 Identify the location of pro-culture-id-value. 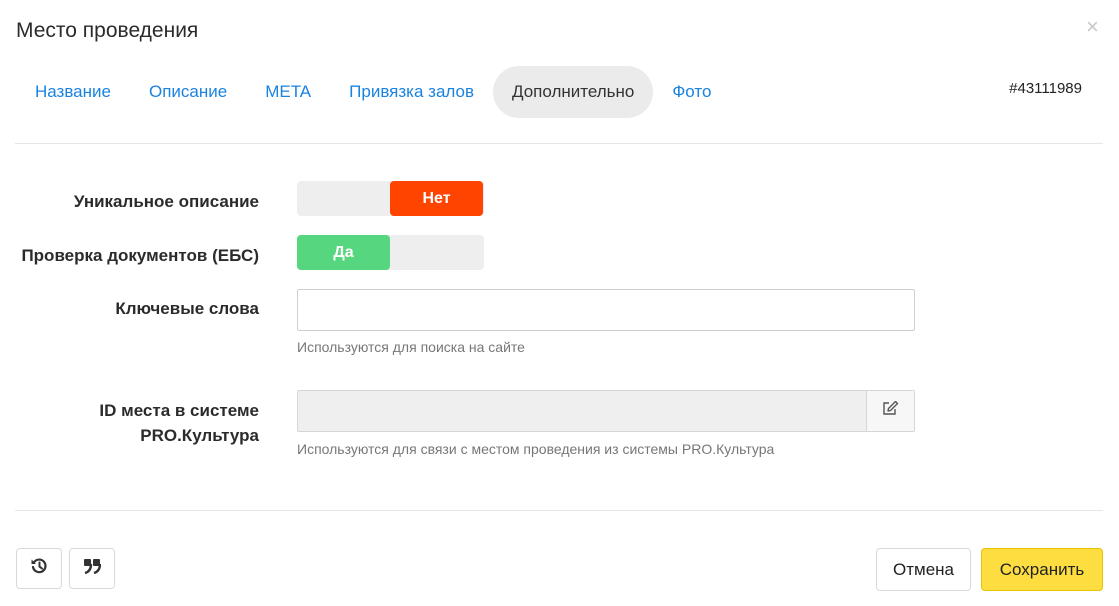
(582, 411).